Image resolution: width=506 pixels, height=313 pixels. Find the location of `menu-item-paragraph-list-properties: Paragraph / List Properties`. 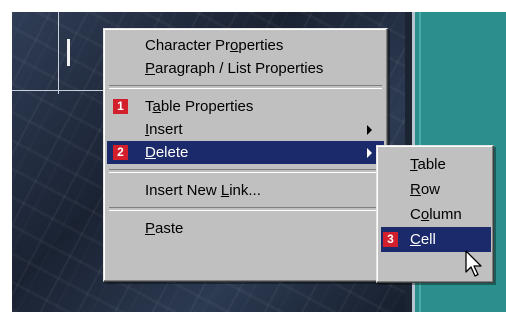

menu-item-paragraph-list-properties: Paragraph / List Properties is located at coordinates (245, 68).